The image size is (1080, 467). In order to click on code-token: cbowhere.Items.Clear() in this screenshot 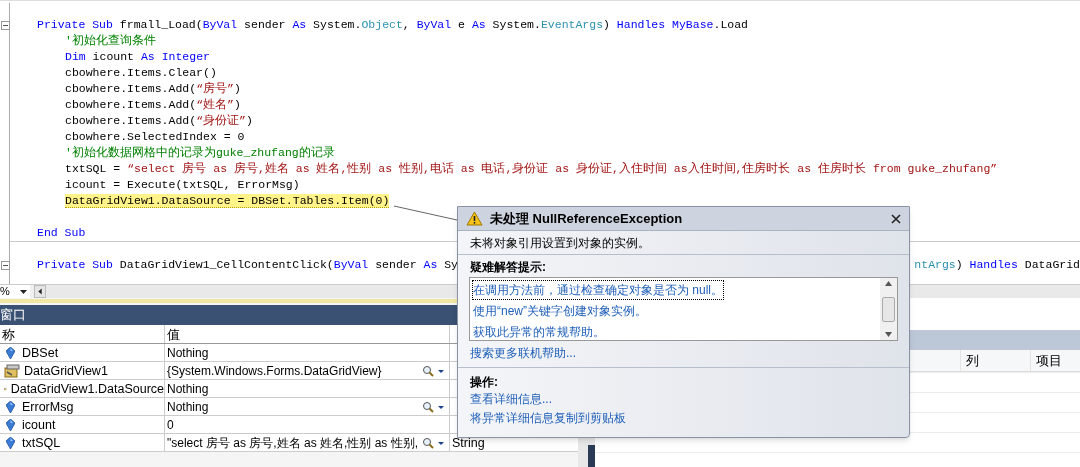, I will do `click(141, 72)`.